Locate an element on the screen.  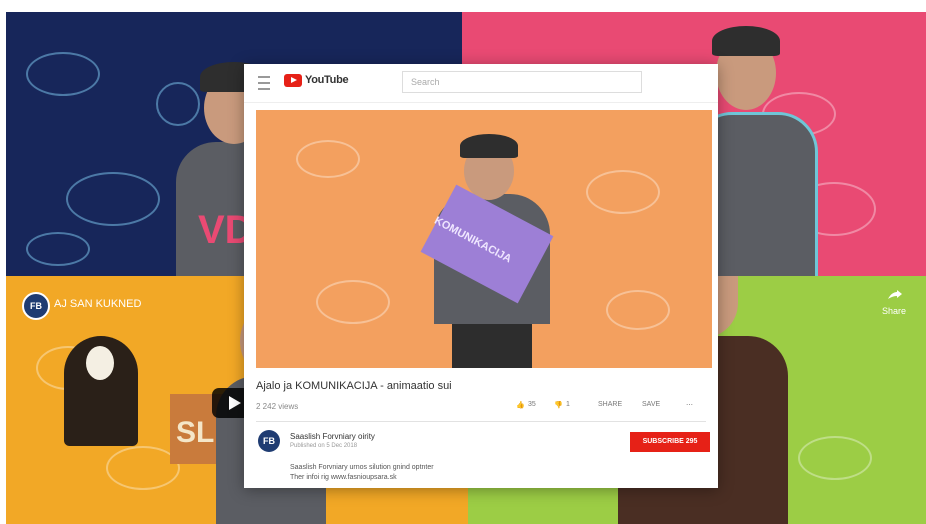
description-line: Ther infoi rig www.fasnioupsara.sk is located at coordinates (343, 477).